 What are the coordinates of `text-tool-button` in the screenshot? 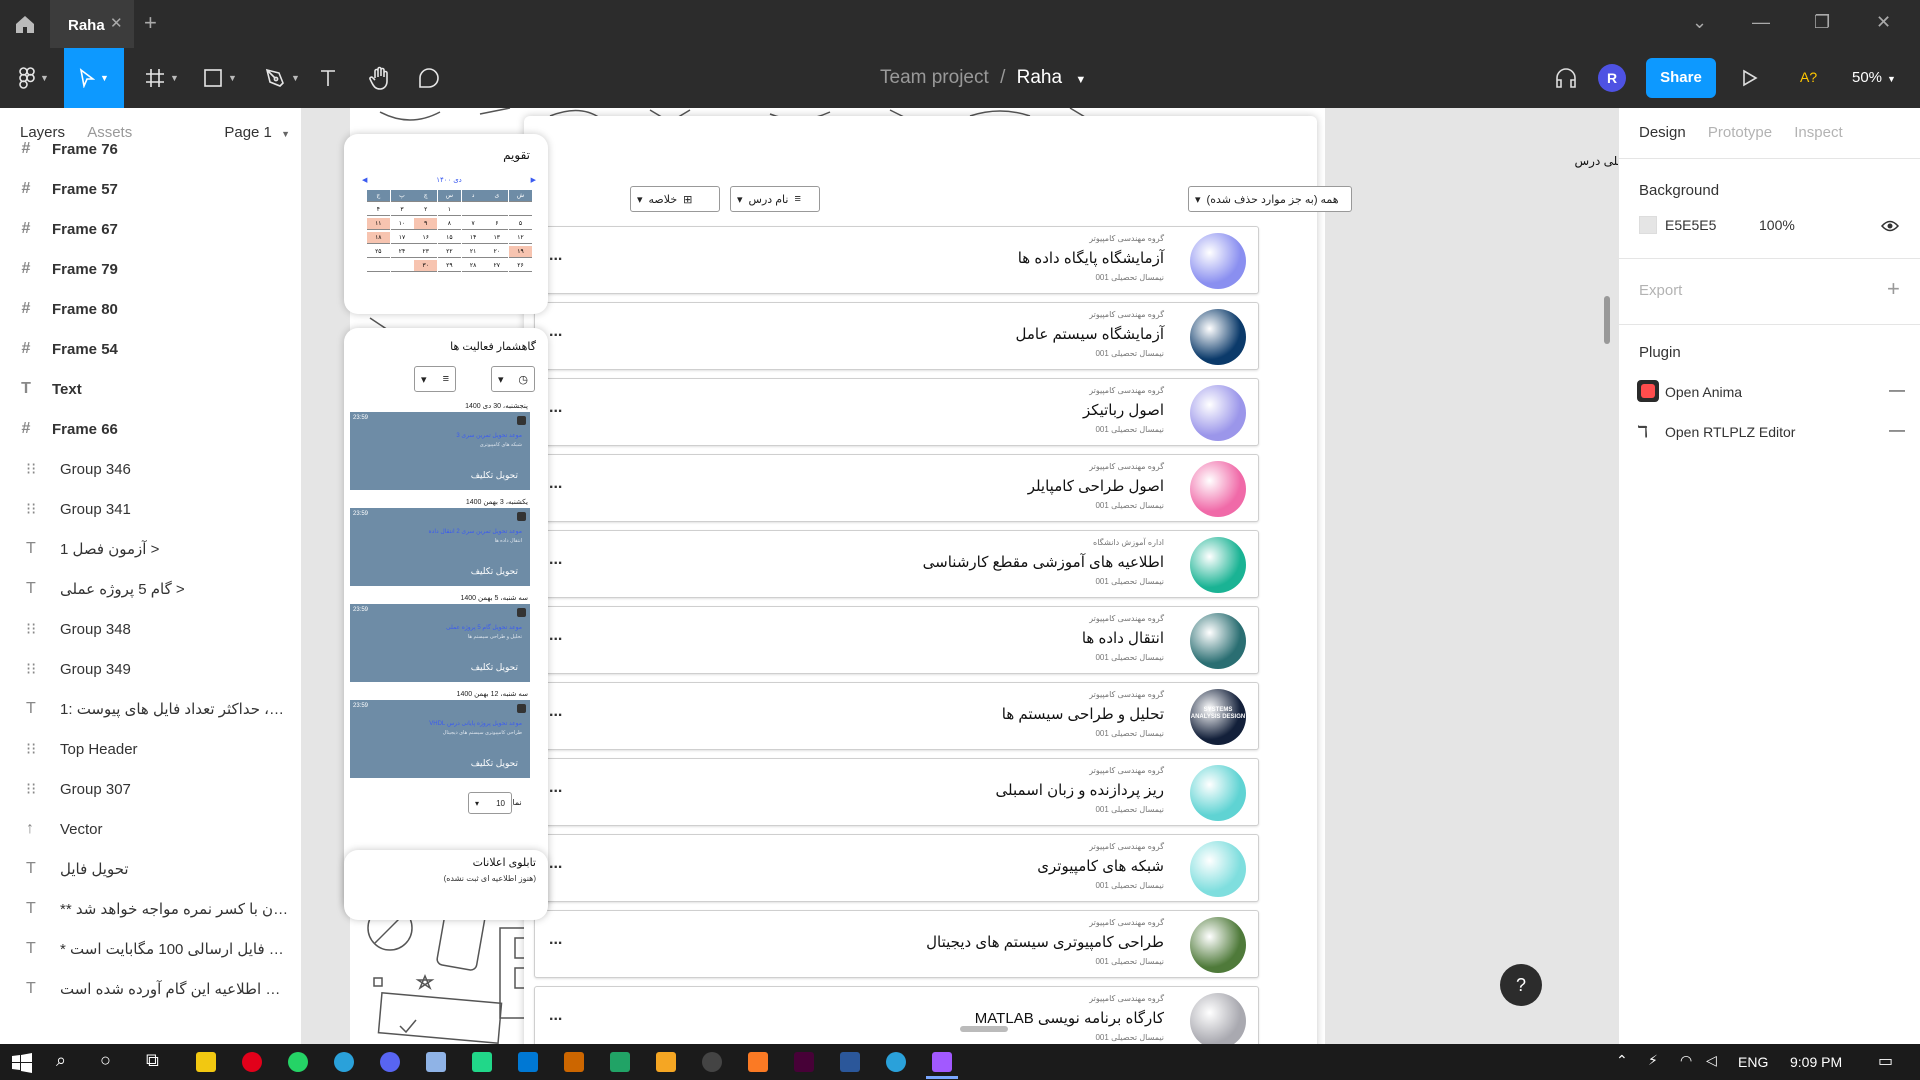 It's located at (328, 78).